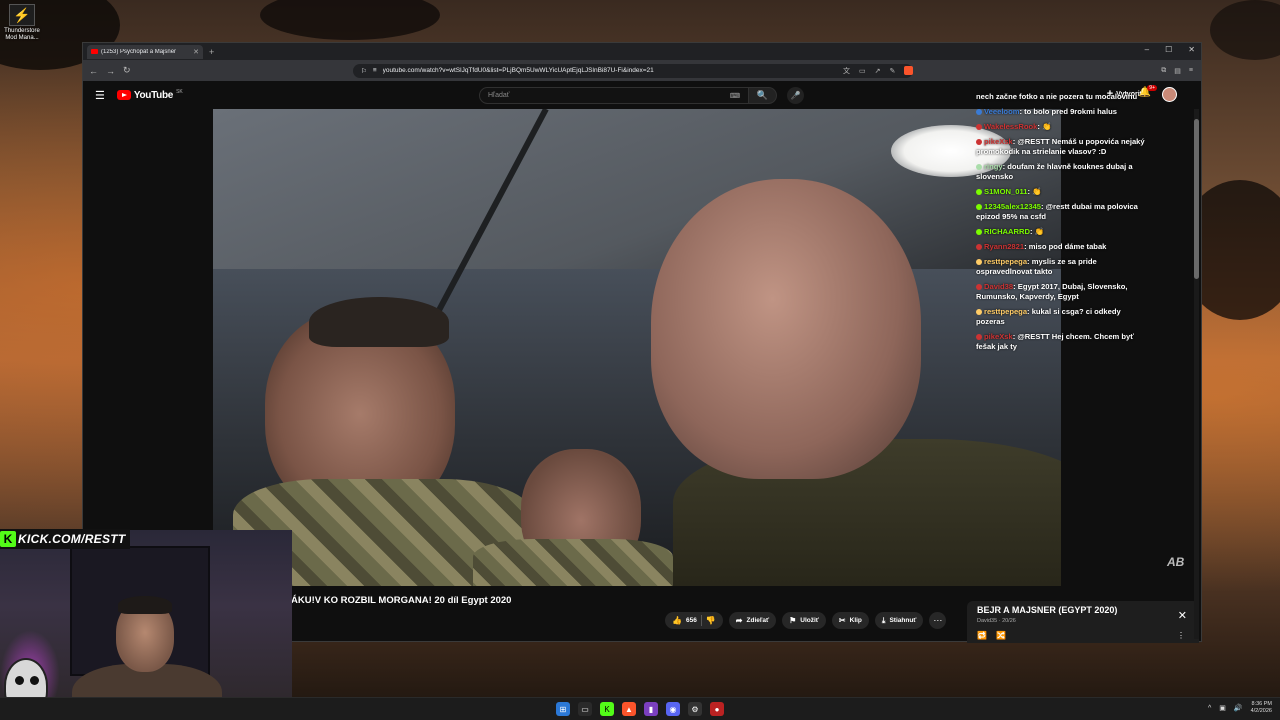 This screenshot has width=1280, height=720. I want to click on search-button: 🔍, so click(763, 95).